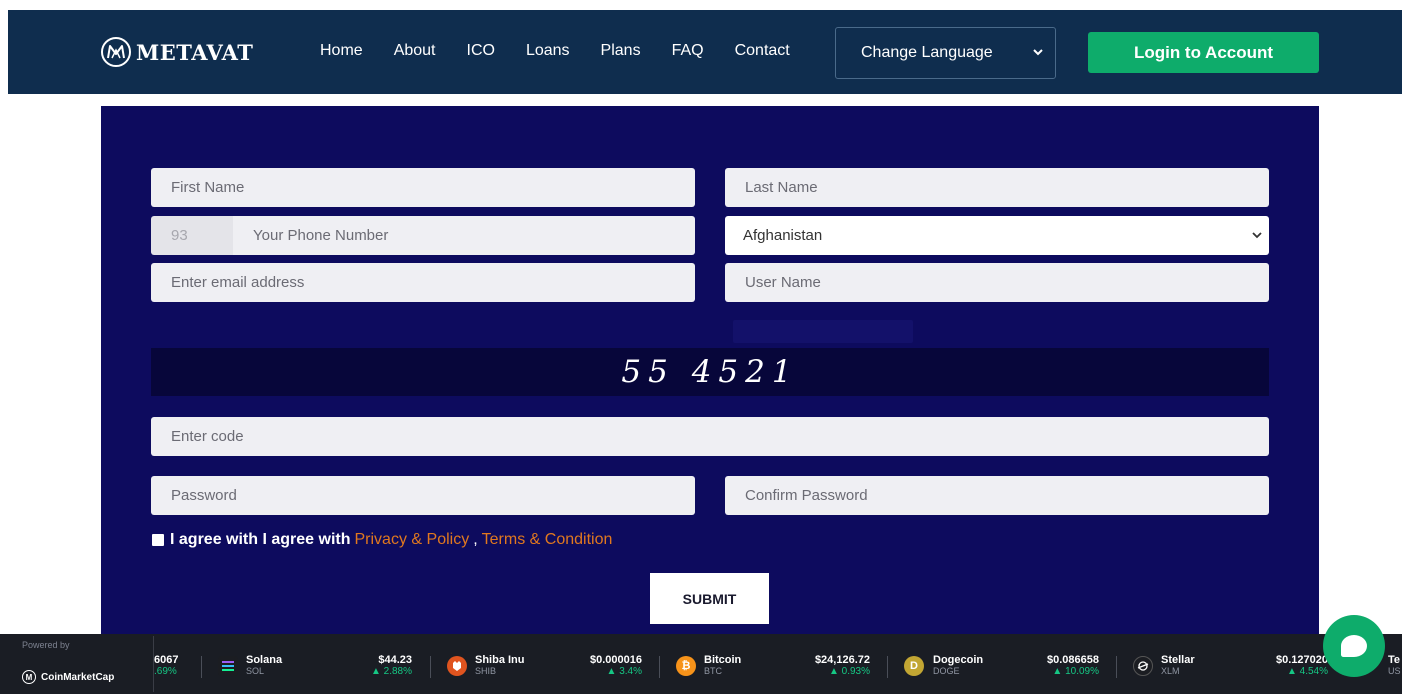  What do you see at coordinates (946, 671) in the screenshot?
I see `coin-symbol: DOGE` at bounding box center [946, 671].